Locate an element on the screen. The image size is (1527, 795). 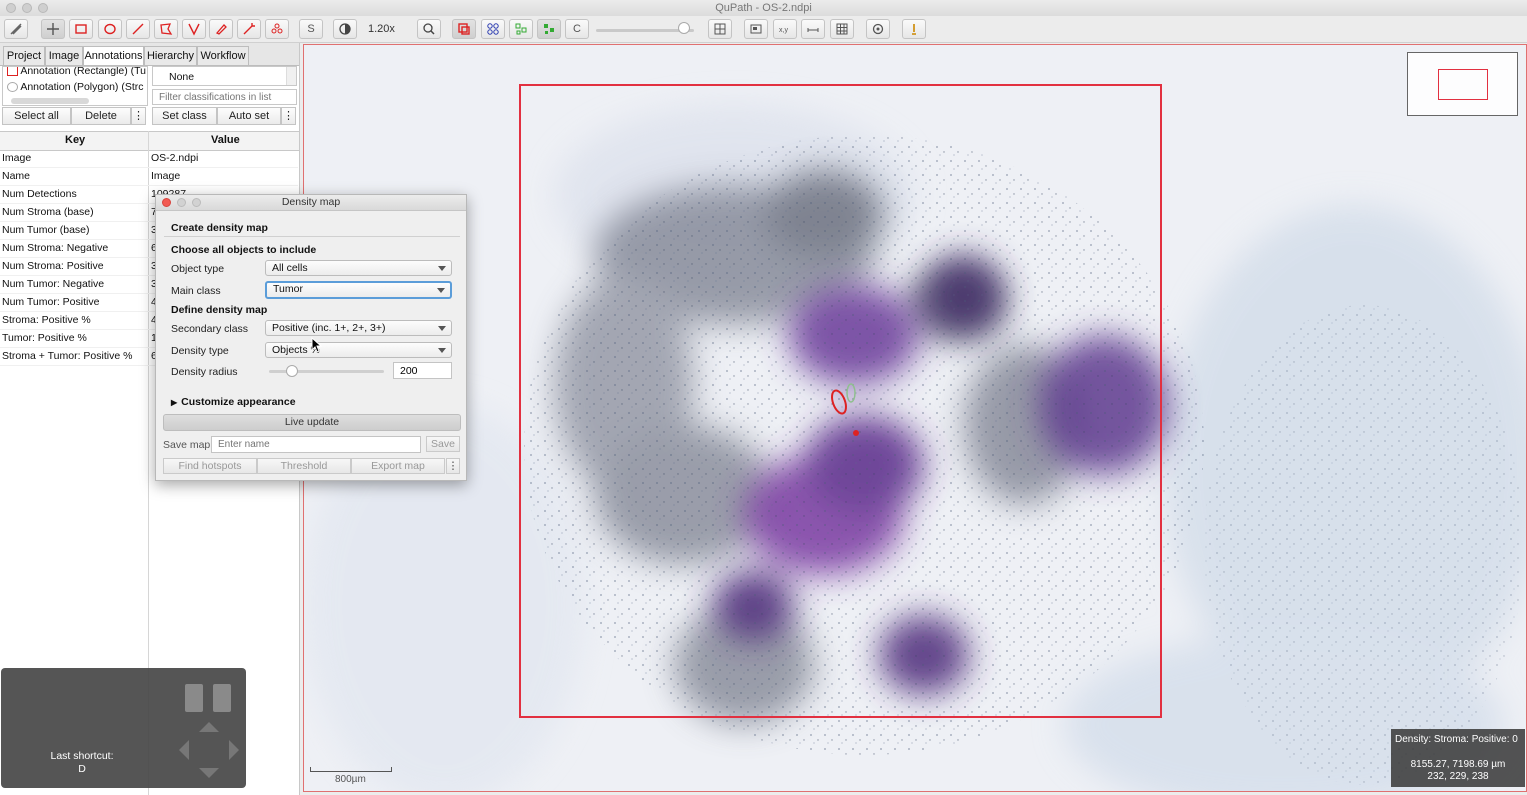
ellipse-icon is located at coordinates (110, 29).